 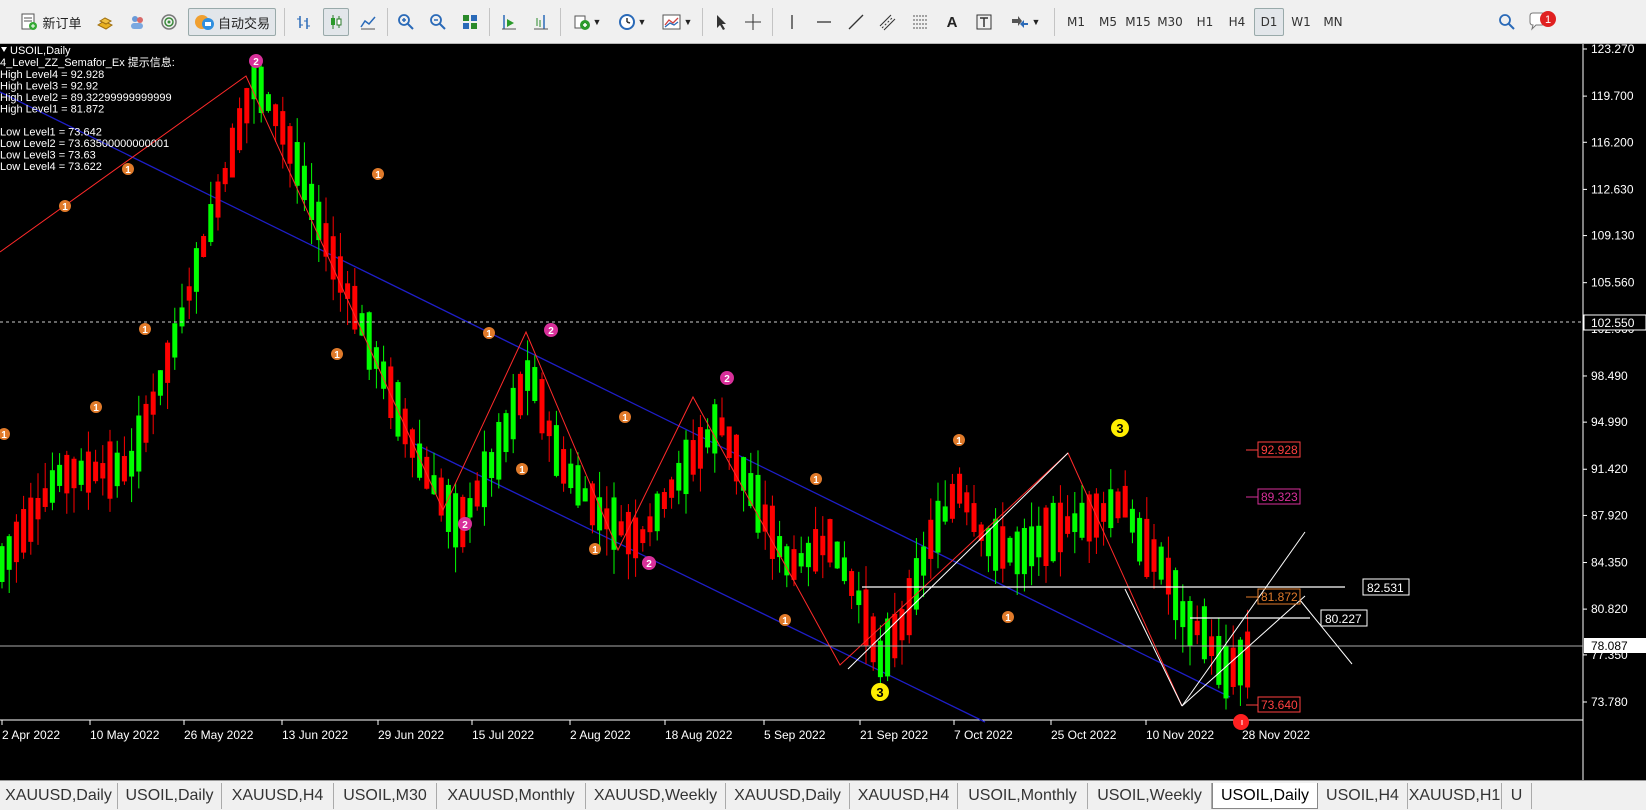 I want to click on low-level-label-value: 73.640, so click(x=1279, y=705).